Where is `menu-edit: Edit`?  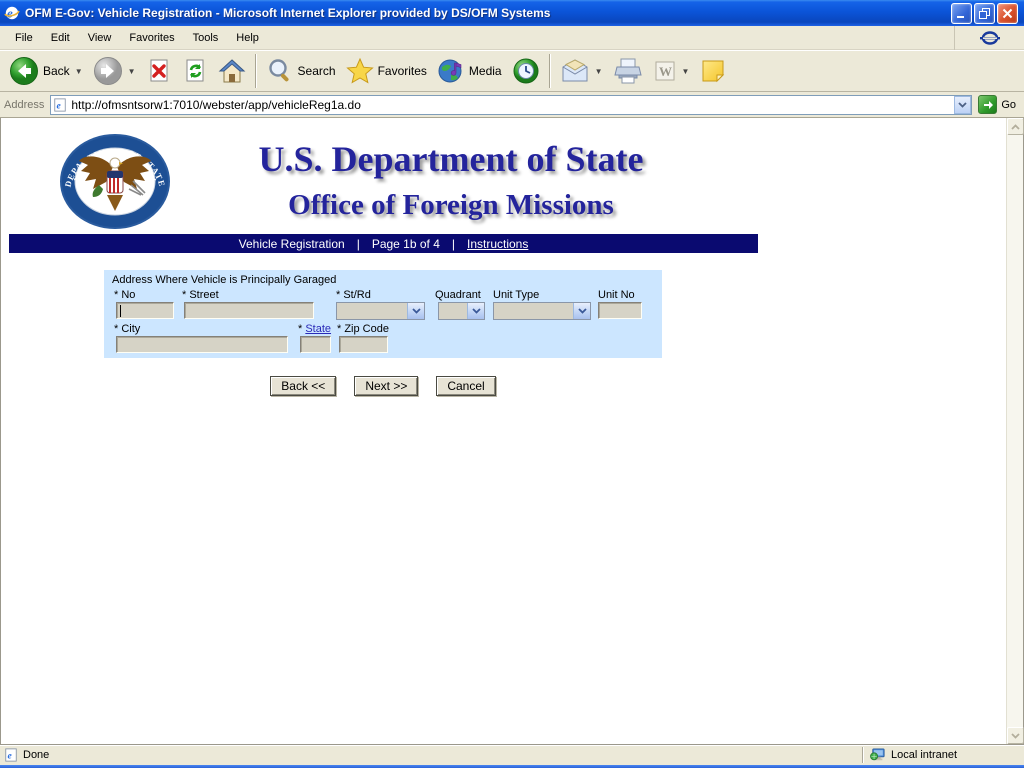
menu-edit: Edit is located at coordinates (60, 38).